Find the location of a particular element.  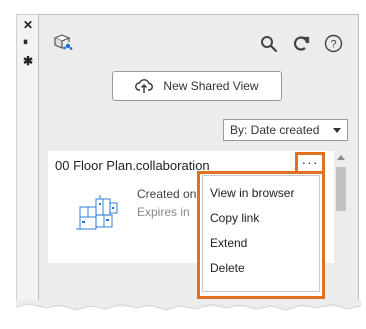

expires-in-text: Expires in is located at coordinates (163, 212).